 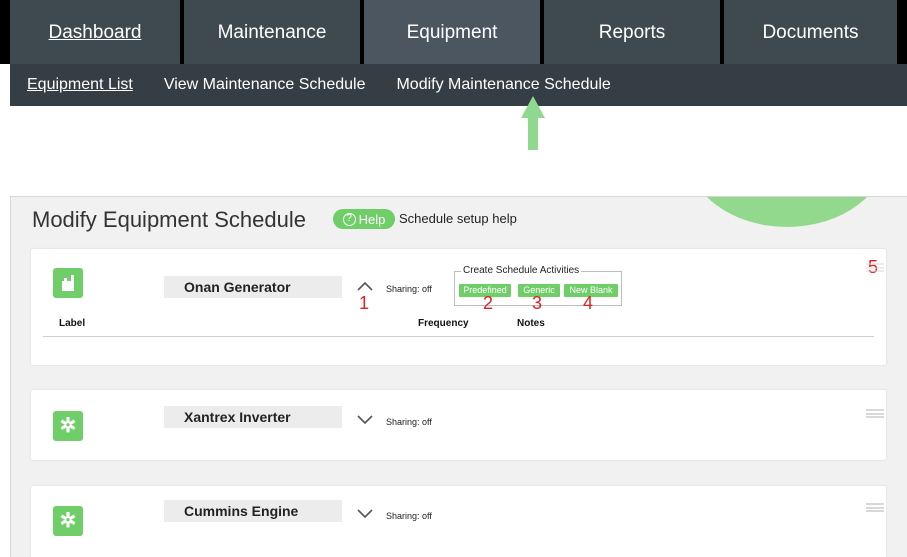 I want to click on divider, so click(x=458, y=336).